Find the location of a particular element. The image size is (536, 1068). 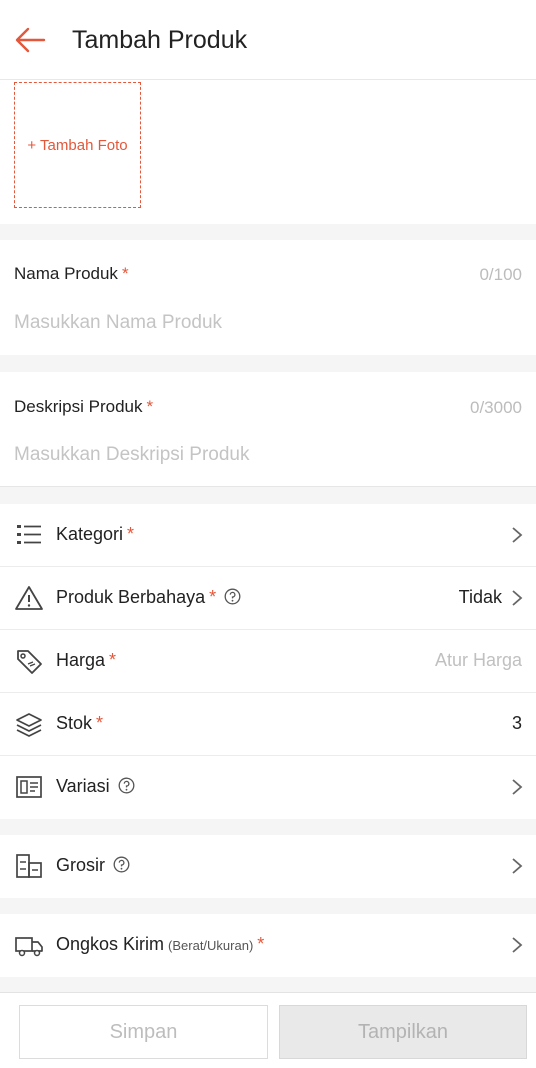

price-label: Harga * is located at coordinates (86, 660).